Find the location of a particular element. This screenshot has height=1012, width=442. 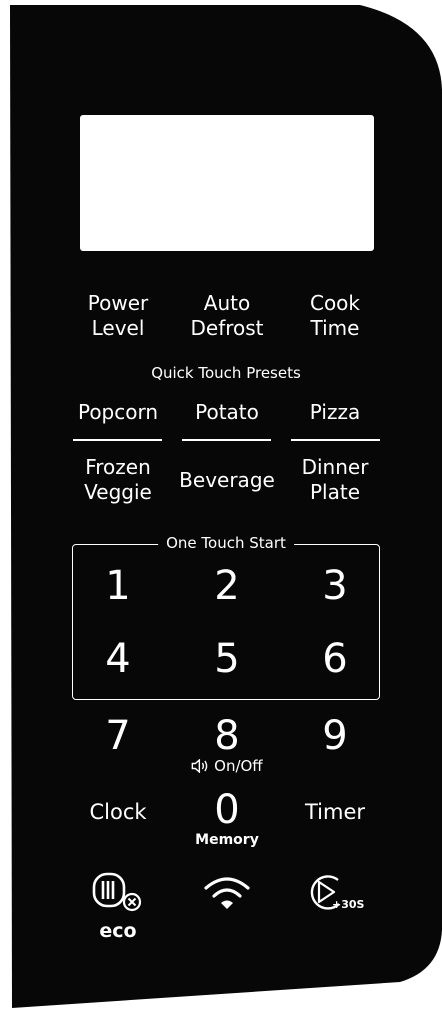

dinner-plate-label: Dinner Plate is located at coordinates (335, 479).